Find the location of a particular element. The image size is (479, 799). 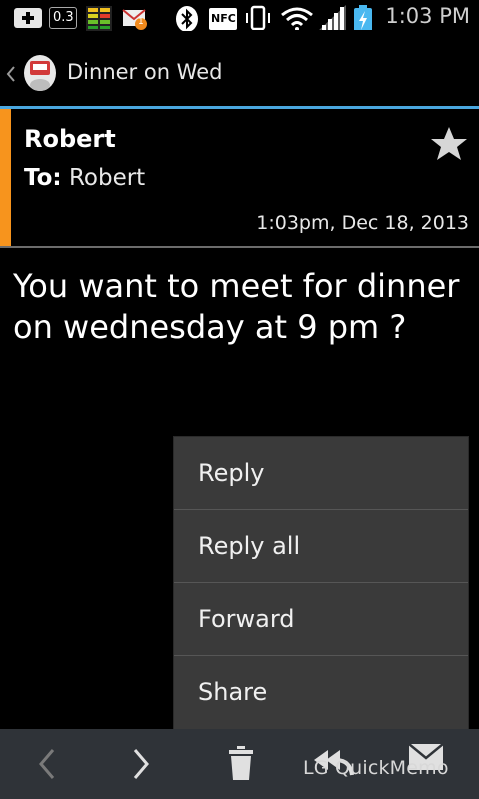

equalizer-icon is located at coordinates (99, 18).